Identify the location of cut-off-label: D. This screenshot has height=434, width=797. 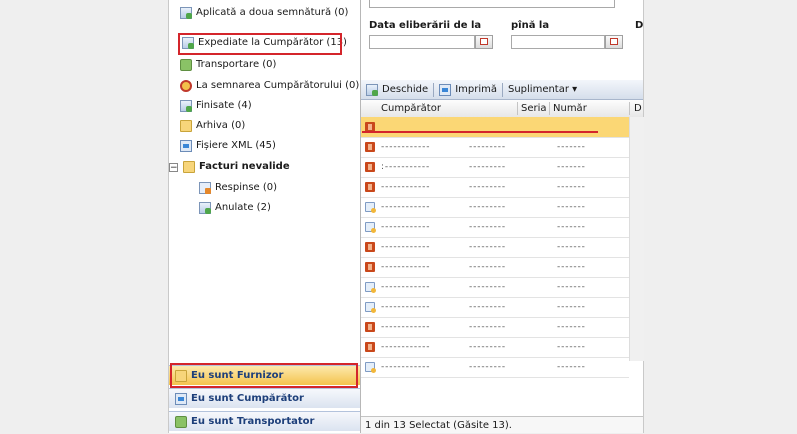
(639, 25).